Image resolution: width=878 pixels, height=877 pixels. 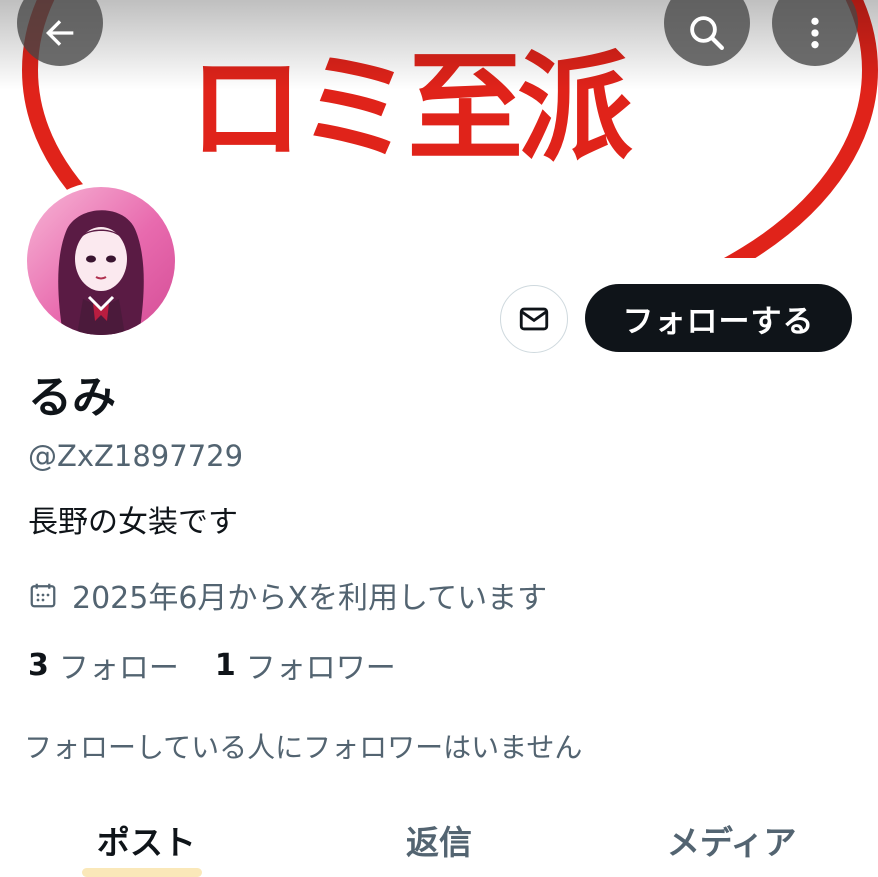 I want to click on profile-bio: 長野の女装です, so click(x=133, y=522).